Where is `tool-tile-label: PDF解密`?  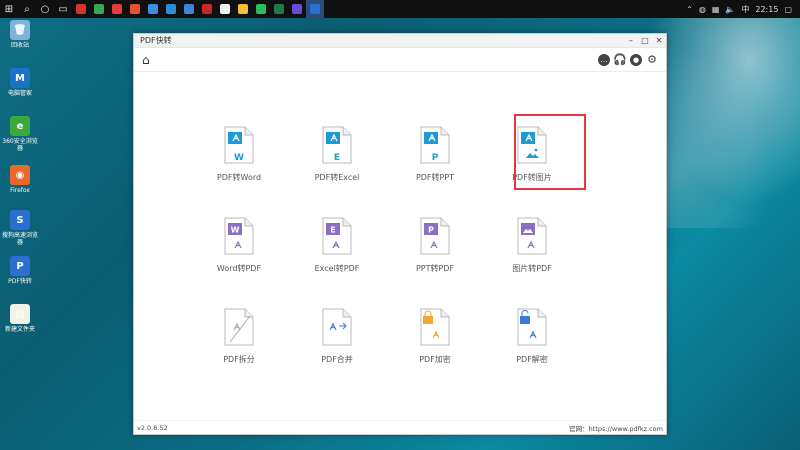
tool-tile-label: PDF解密 is located at coordinates (532, 359).